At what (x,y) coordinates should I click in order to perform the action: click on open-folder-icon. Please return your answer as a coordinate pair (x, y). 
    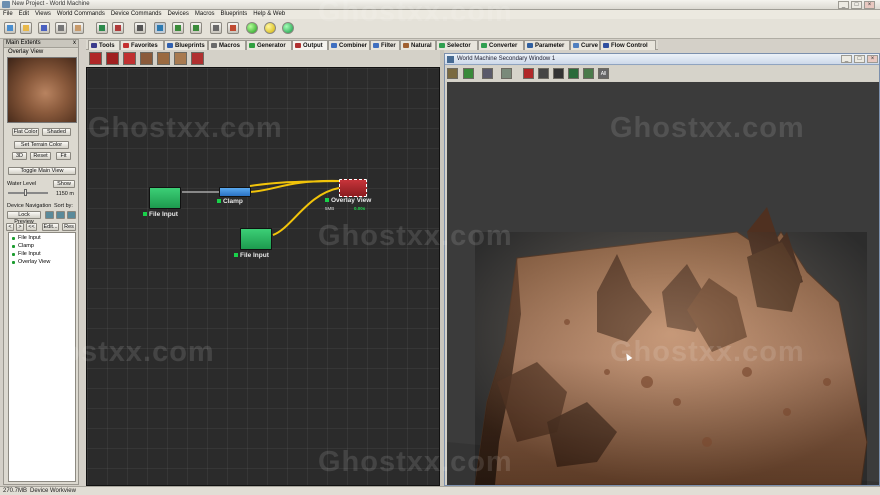
    Looking at the image, I should click on (26, 28).